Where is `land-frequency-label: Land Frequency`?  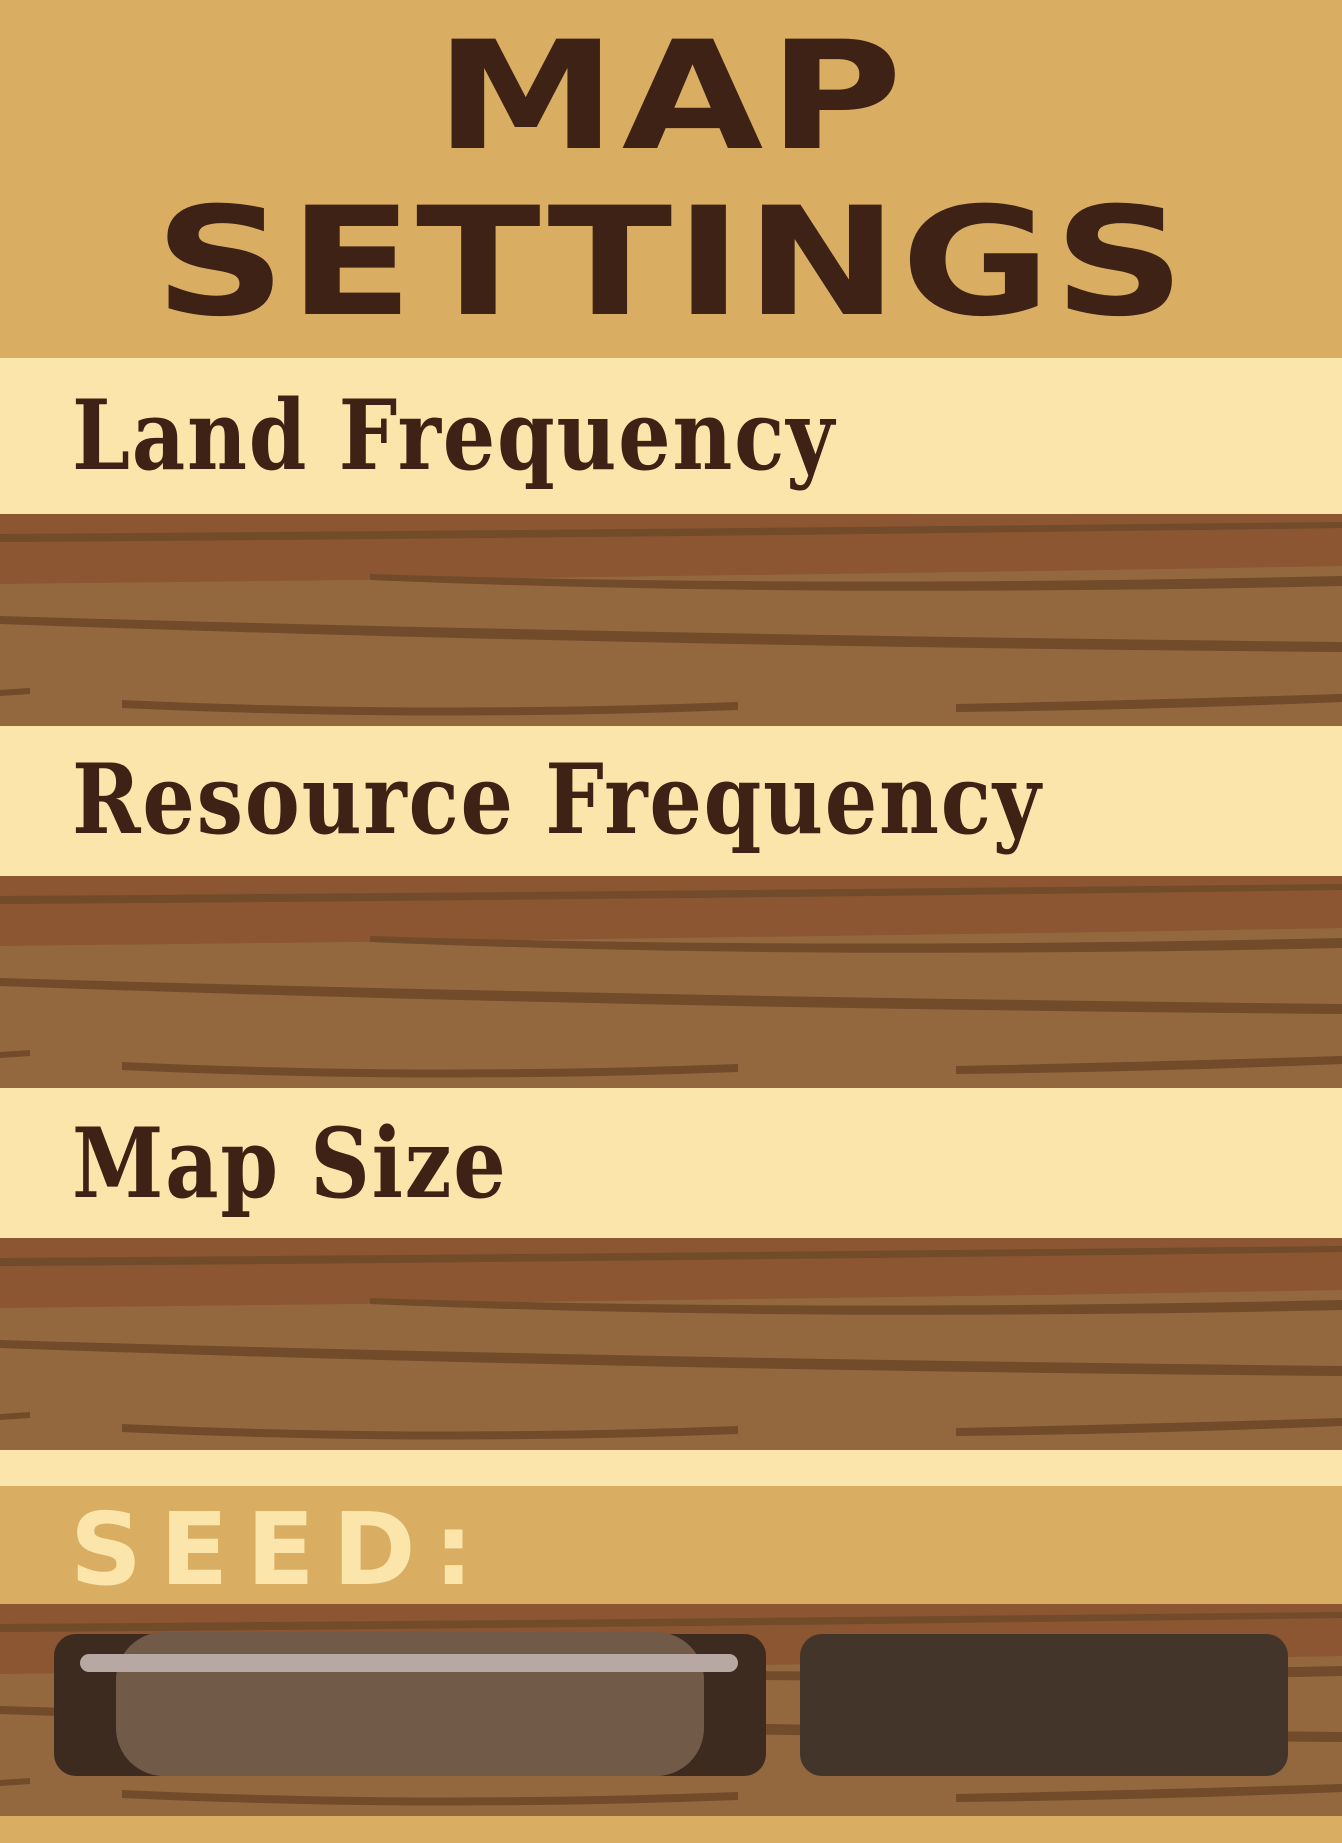 land-frequency-label: Land Frequency is located at coordinates (454, 435).